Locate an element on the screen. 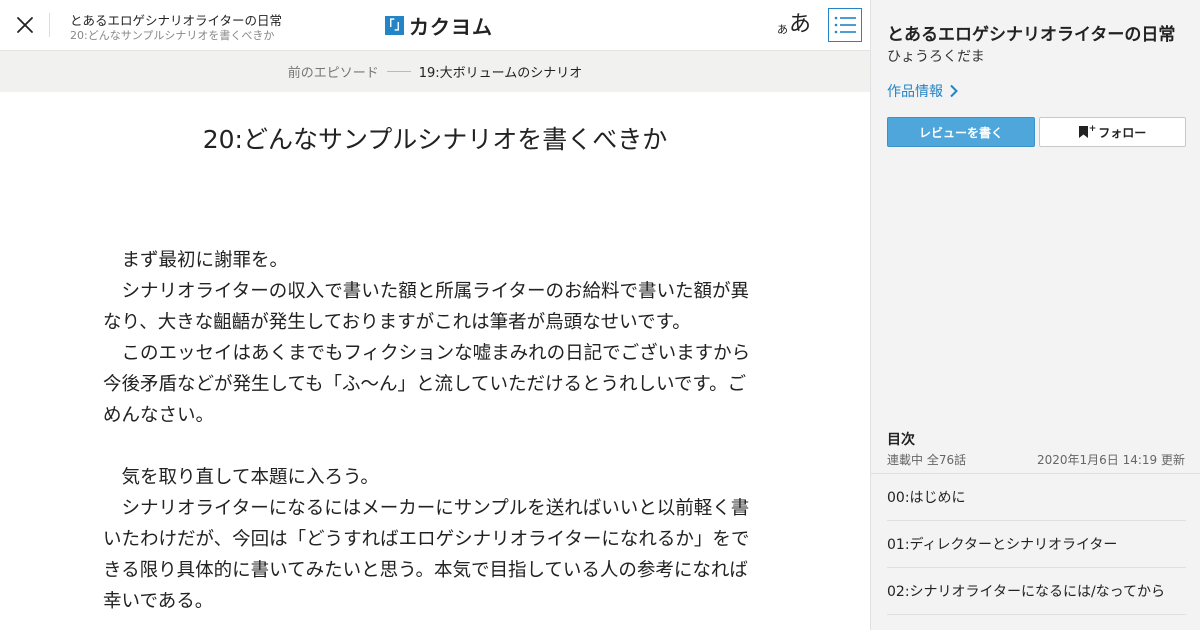 Image resolution: width=1200 pixels, height=630 pixels. work-info-label: 作品情報 is located at coordinates (915, 92).